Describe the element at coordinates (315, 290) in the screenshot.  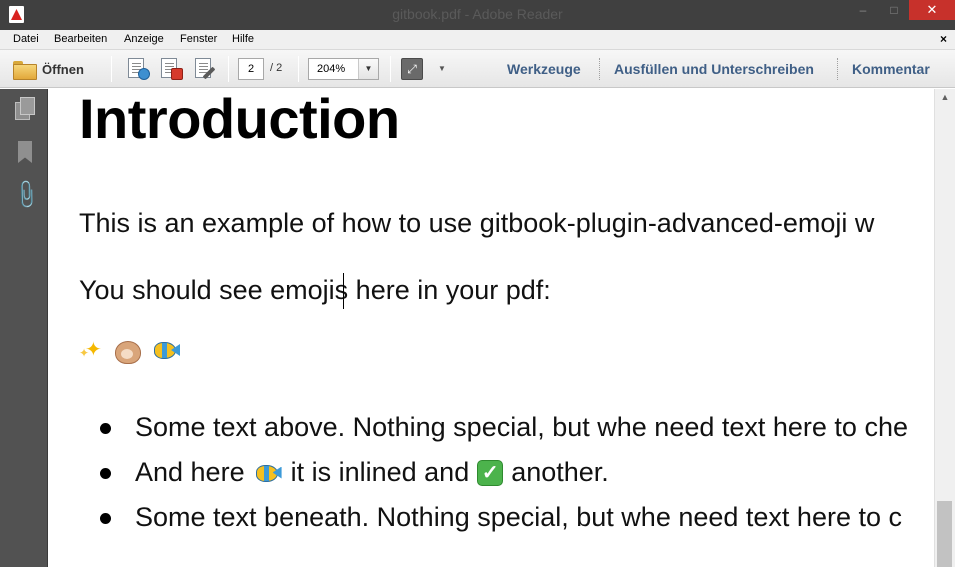
I see `document-paragraph: You should see emojis here in your pdf:` at that location.